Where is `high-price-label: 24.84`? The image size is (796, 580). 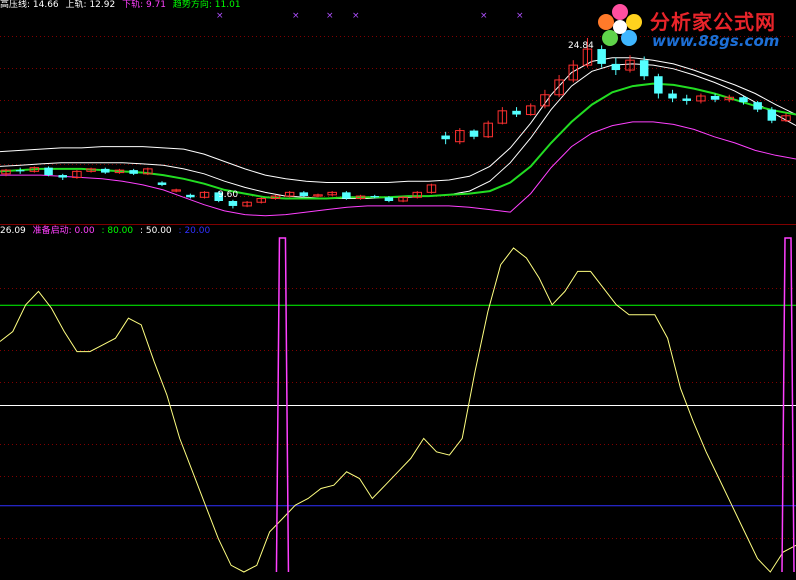
high-price-label: 24.84 is located at coordinates (581, 46).